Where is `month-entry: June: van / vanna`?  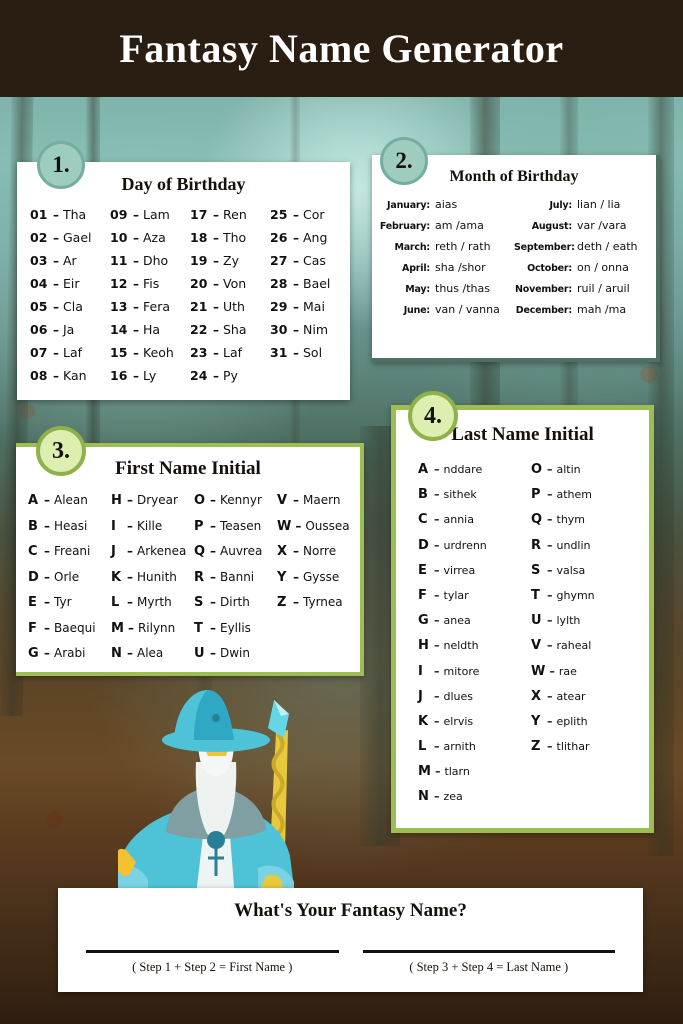
month-entry: June: van / vanna is located at coordinates (443, 313).